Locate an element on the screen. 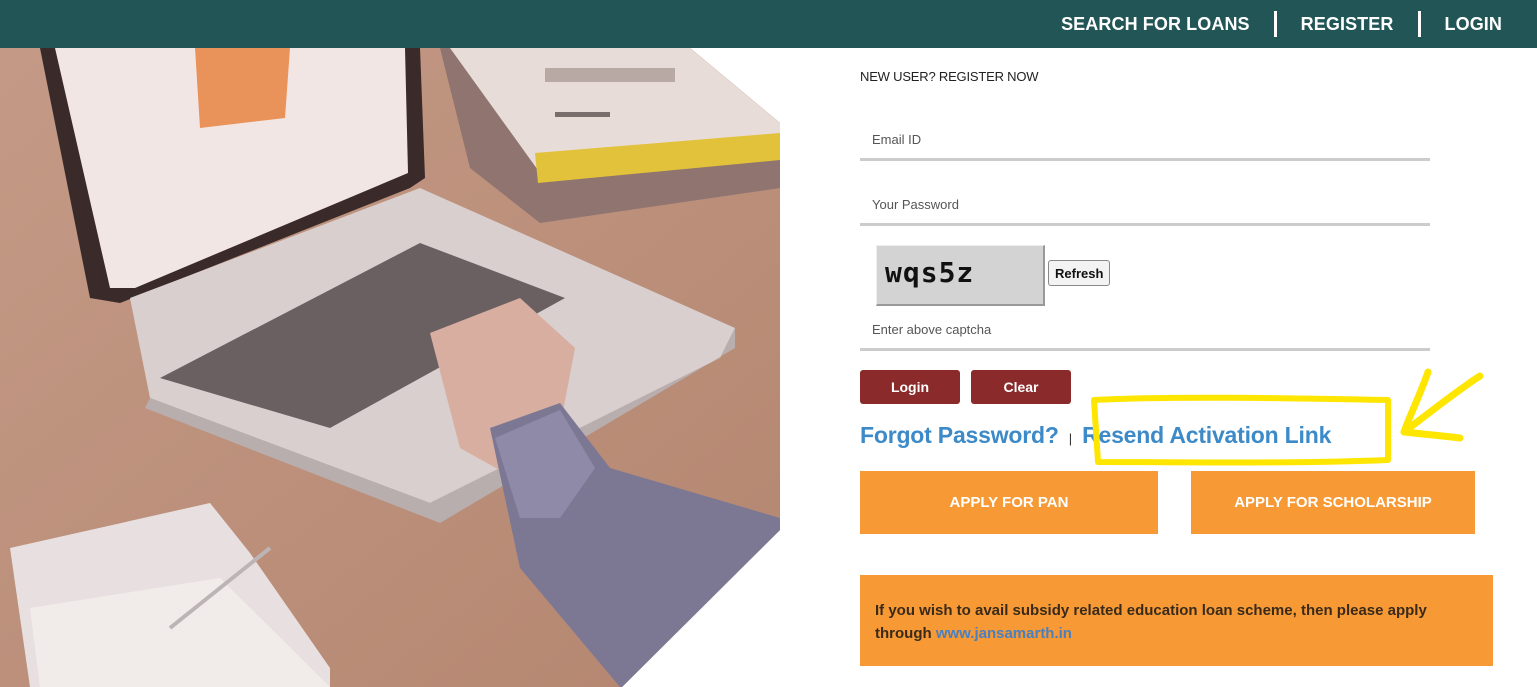 This screenshot has height=687, width=1537. email-field is located at coordinates (1145, 141).